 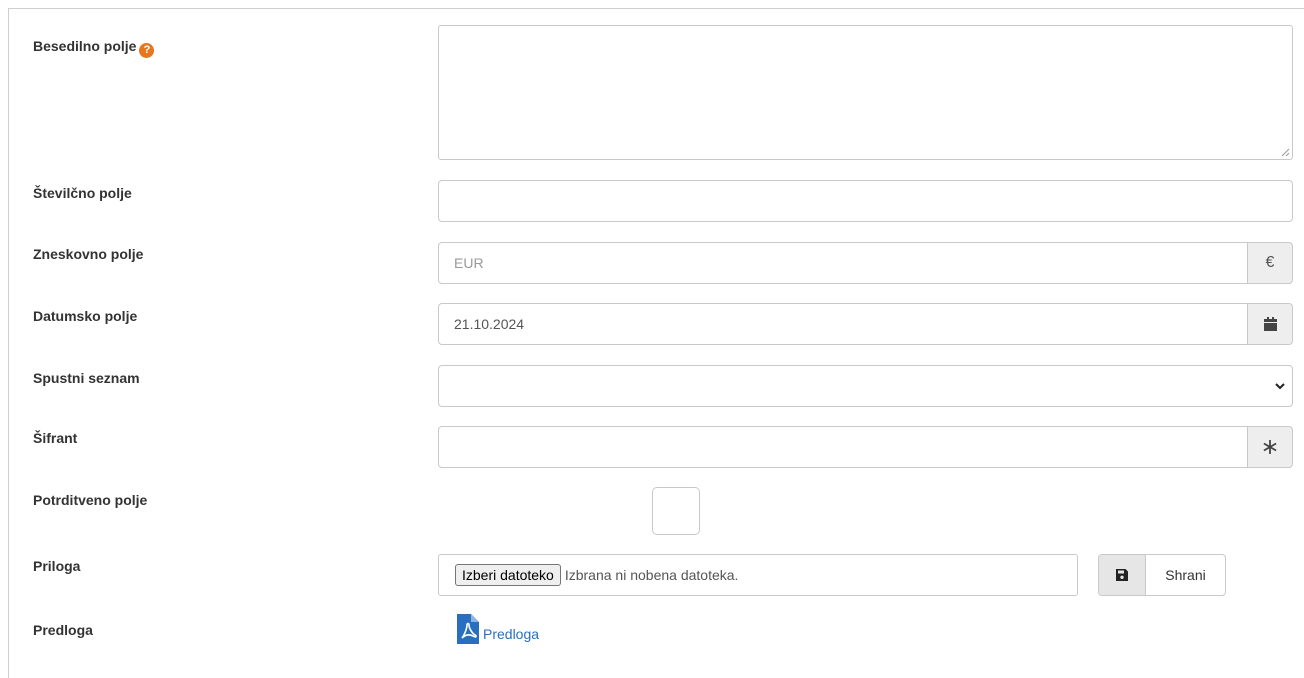 I want to click on spustni-seznam-select, so click(x=865, y=386).